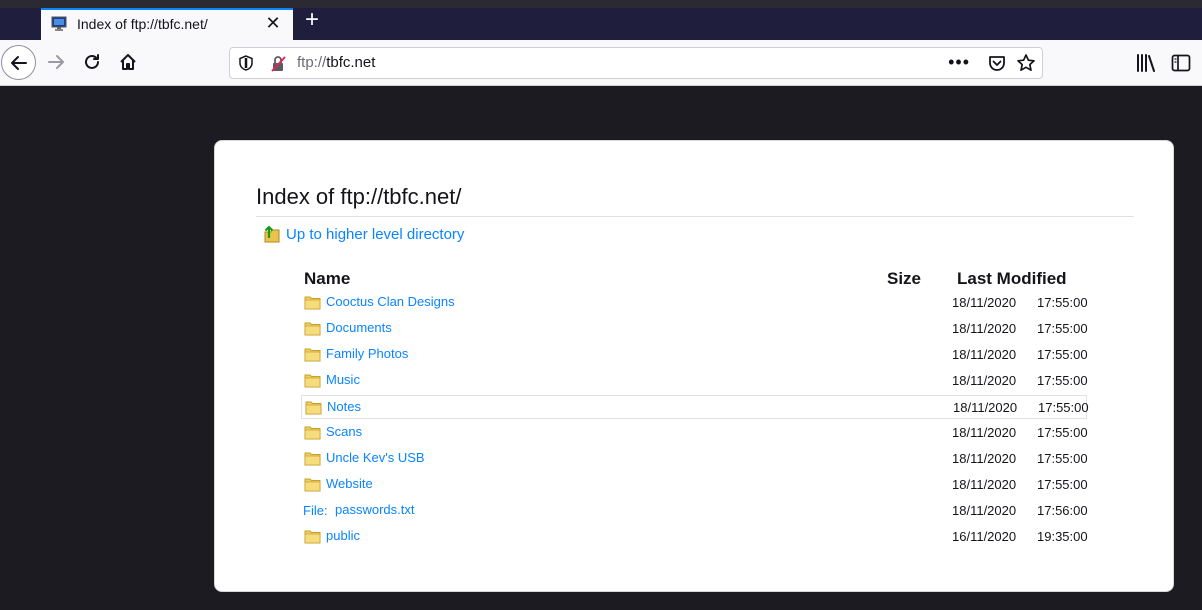 Image resolution: width=1202 pixels, height=610 pixels. I want to click on url-text: ftp://tbfc.net, so click(336, 62).